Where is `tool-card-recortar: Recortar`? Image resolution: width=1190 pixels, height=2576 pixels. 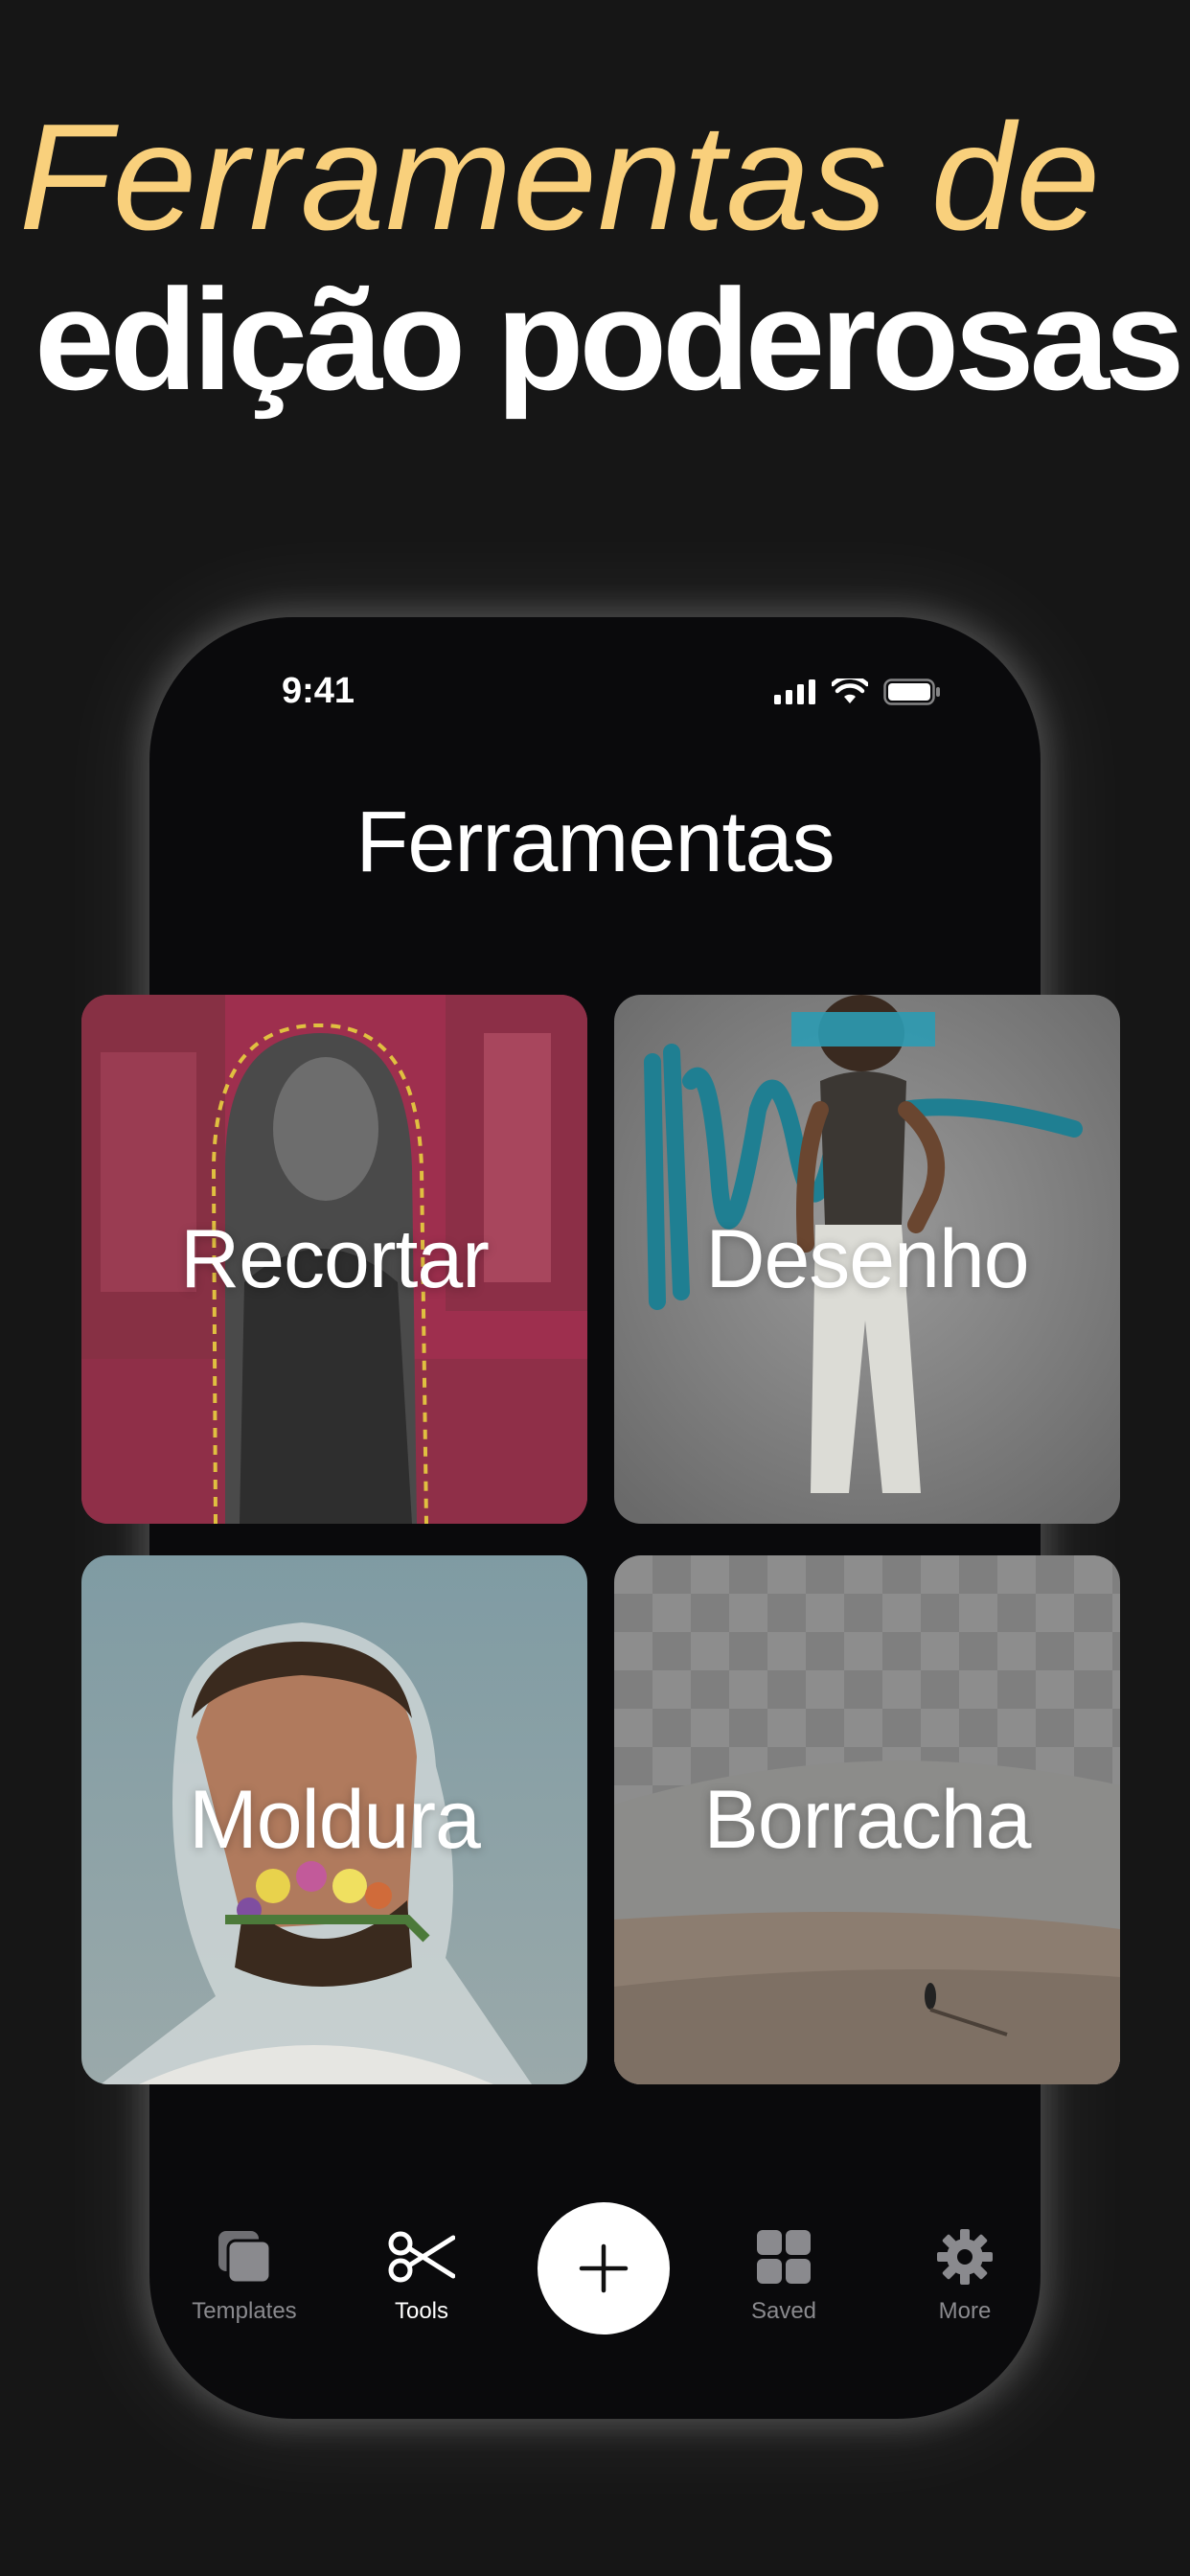 tool-card-recortar: Recortar is located at coordinates (334, 1259).